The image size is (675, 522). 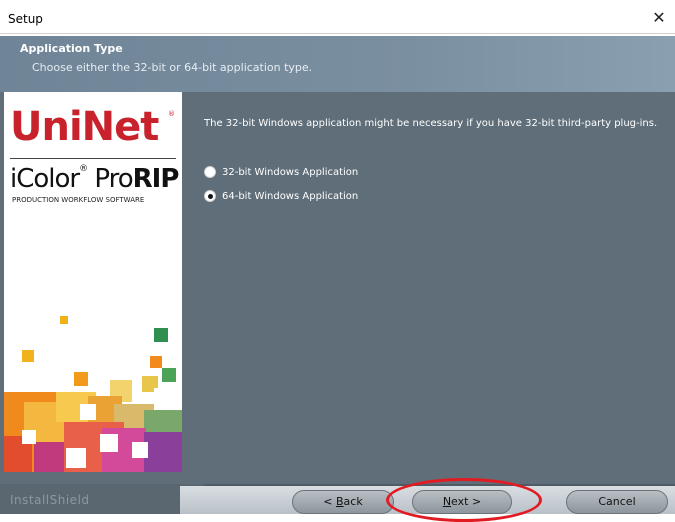 I want to click on back-rest: ack, so click(x=353, y=501).